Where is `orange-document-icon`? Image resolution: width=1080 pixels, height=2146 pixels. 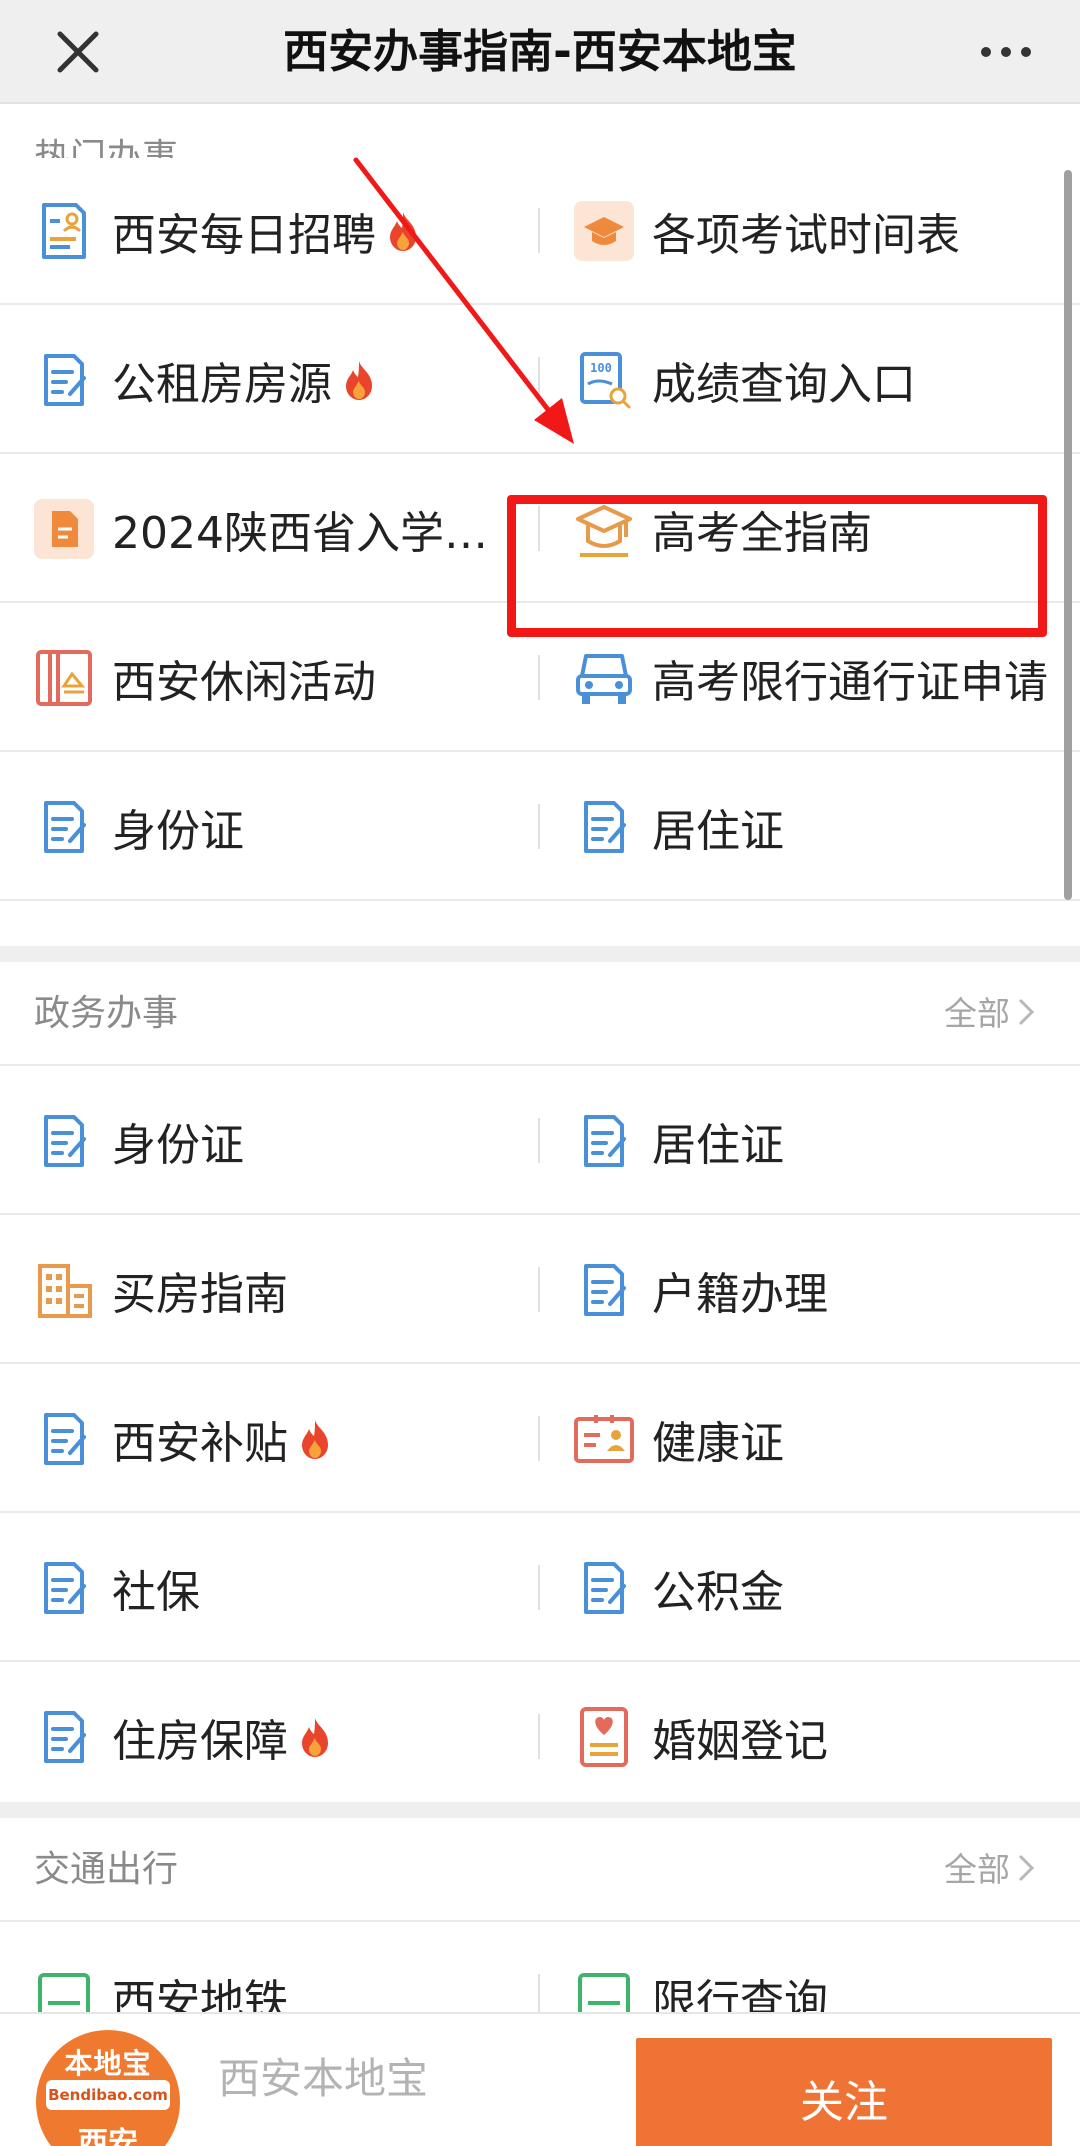
orange-document-icon is located at coordinates (64, 529).